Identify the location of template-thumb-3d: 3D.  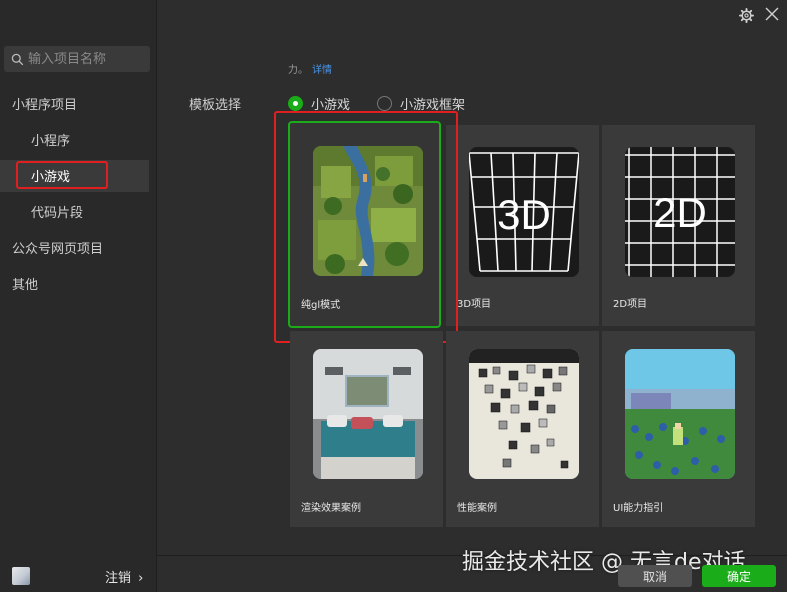
(524, 212).